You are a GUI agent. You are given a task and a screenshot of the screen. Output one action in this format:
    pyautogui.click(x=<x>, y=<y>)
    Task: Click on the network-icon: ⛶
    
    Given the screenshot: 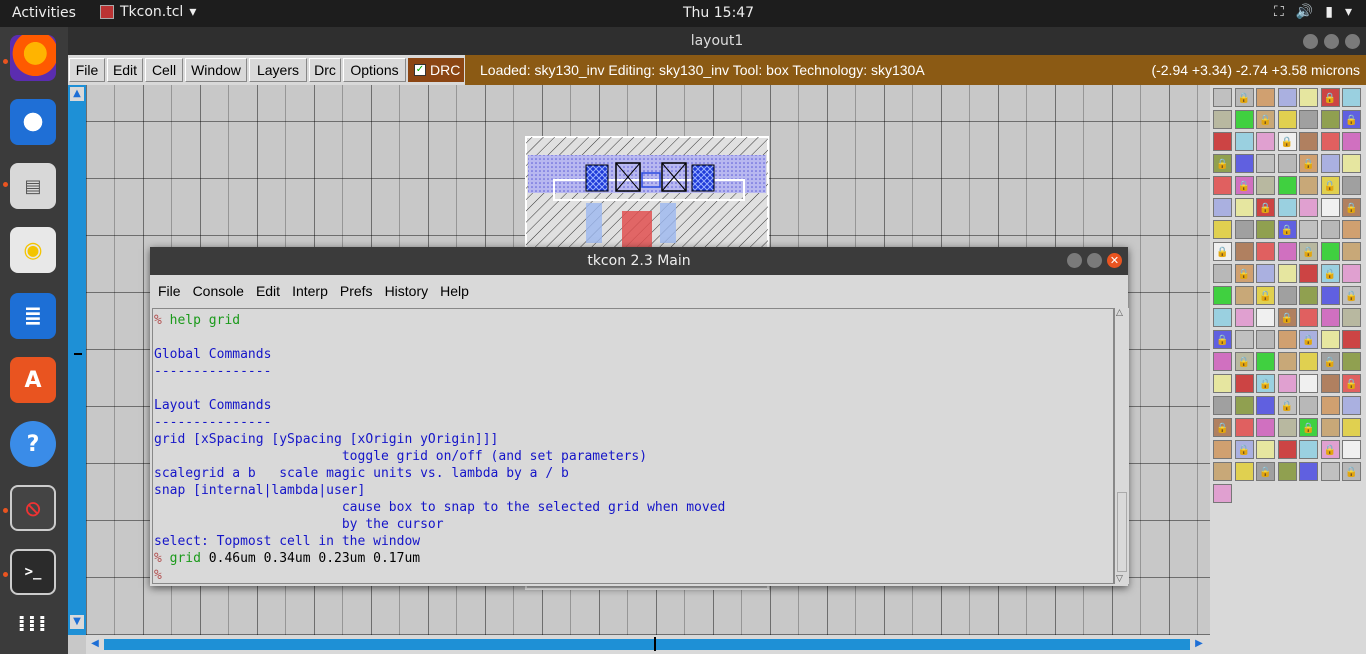 What is the action you would take?
    pyautogui.click(x=1279, y=12)
    